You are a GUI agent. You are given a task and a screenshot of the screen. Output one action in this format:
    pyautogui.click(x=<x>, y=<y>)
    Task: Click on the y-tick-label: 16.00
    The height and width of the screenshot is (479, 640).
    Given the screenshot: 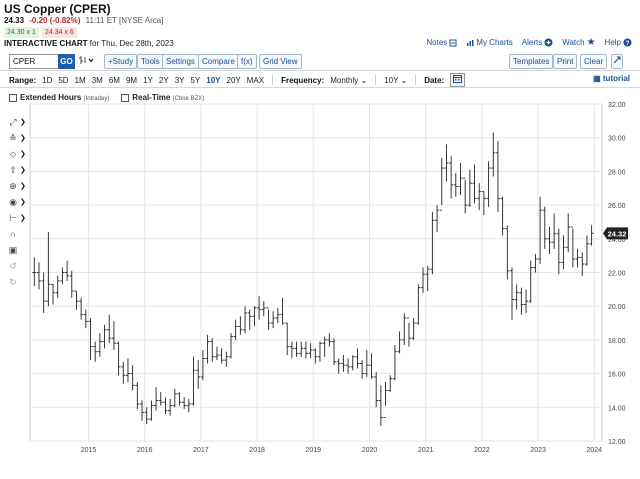 What is the action you would take?
    pyautogui.click(x=617, y=375)
    